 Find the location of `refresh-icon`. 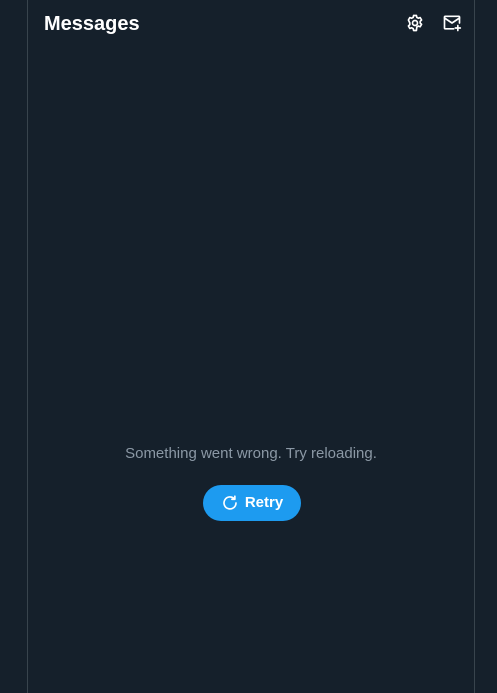

refresh-icon is located at coordinates (230, 503).